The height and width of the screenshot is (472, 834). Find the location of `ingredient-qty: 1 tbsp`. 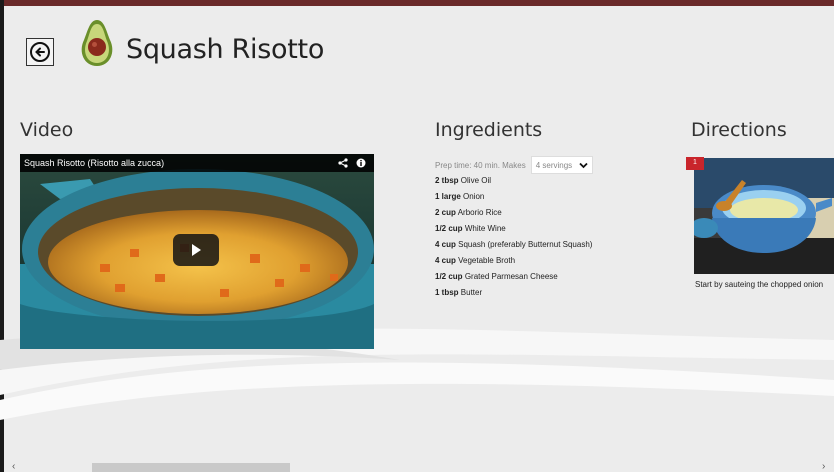

ingredient-qty: 1 tbsp is located at coordinates (447, 292).